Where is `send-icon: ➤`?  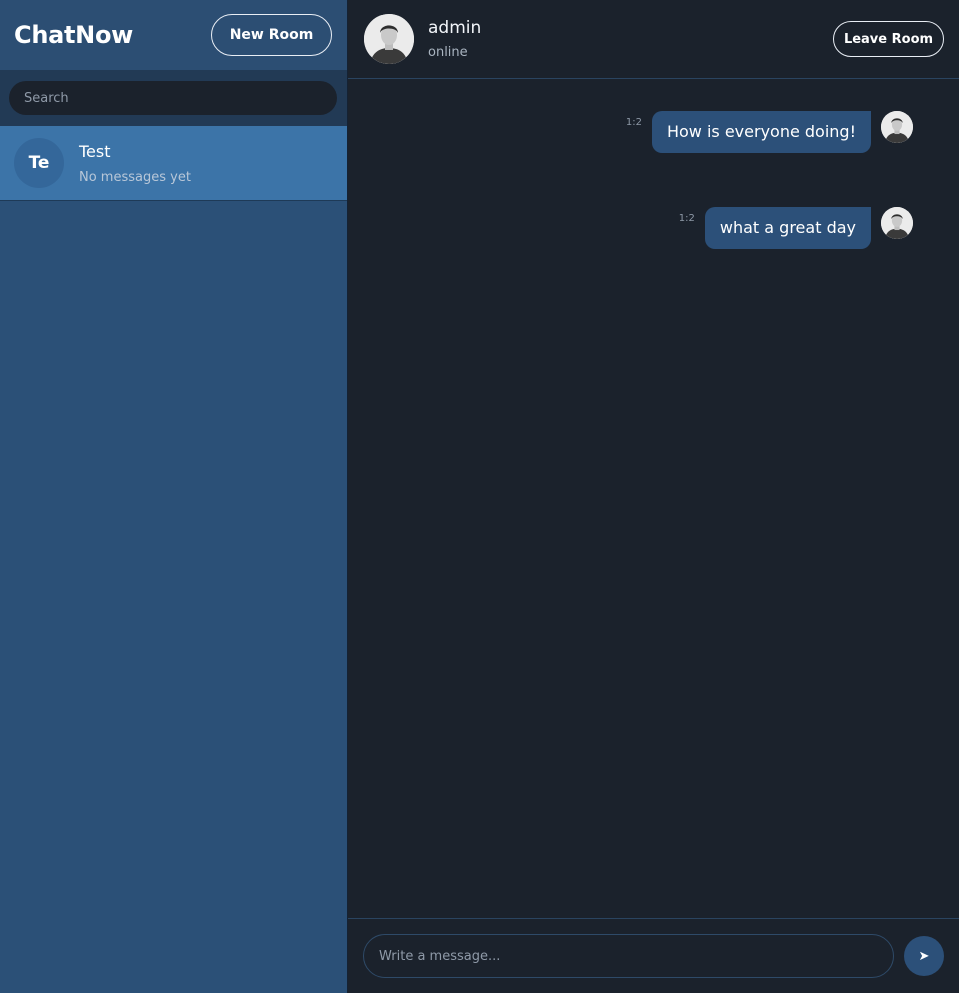 send-icon: ➤ is located at coordinates (924, 955).